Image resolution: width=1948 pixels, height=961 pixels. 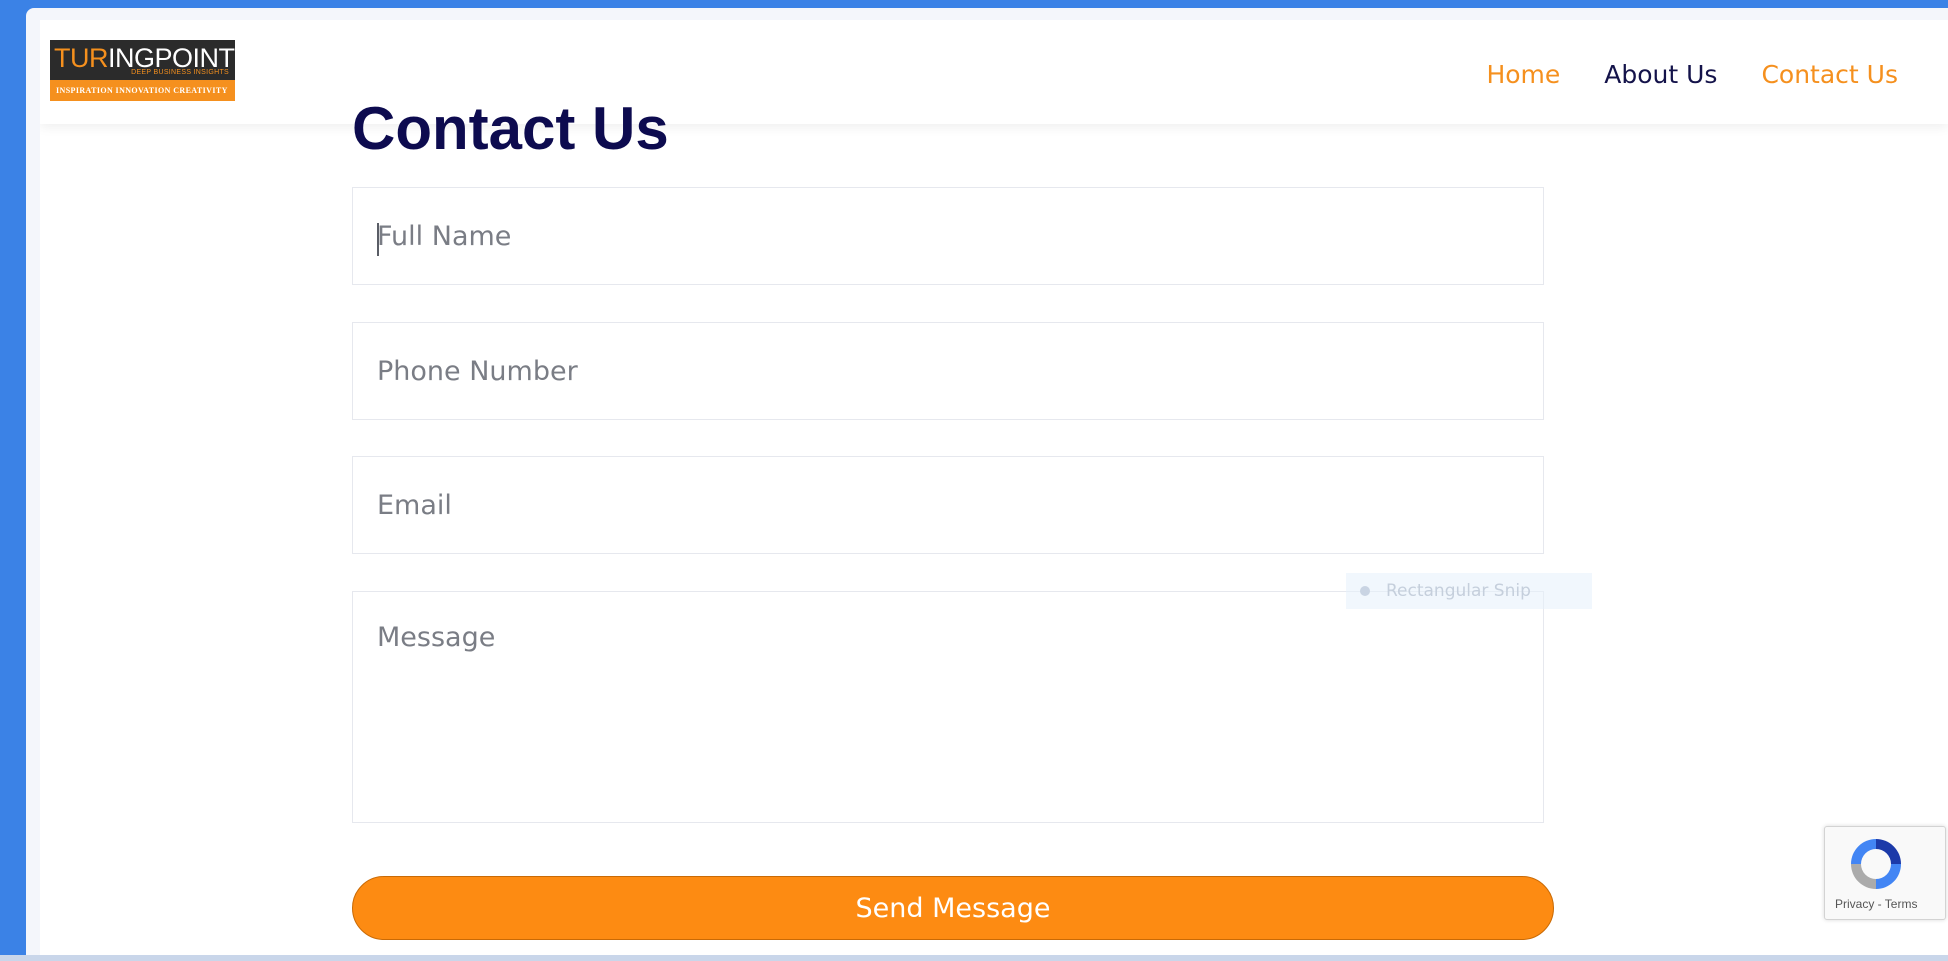 I want to click on nav-about-us-link: About Us, so click(x=1660, y=74).